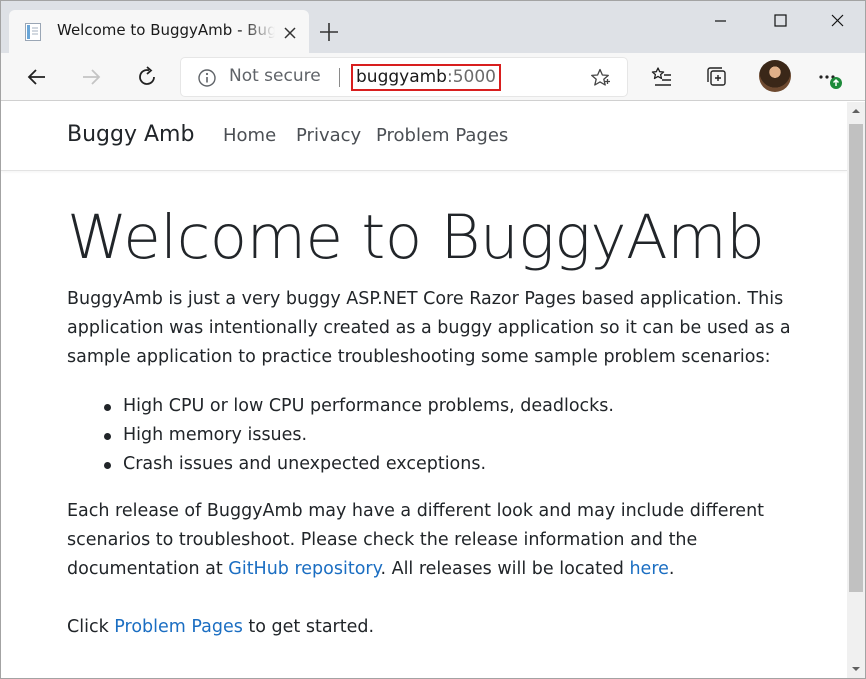  Describe the element at coordinates (856, 111) in the screenshot. I see `scroll-up-arrow-icon` at that location.